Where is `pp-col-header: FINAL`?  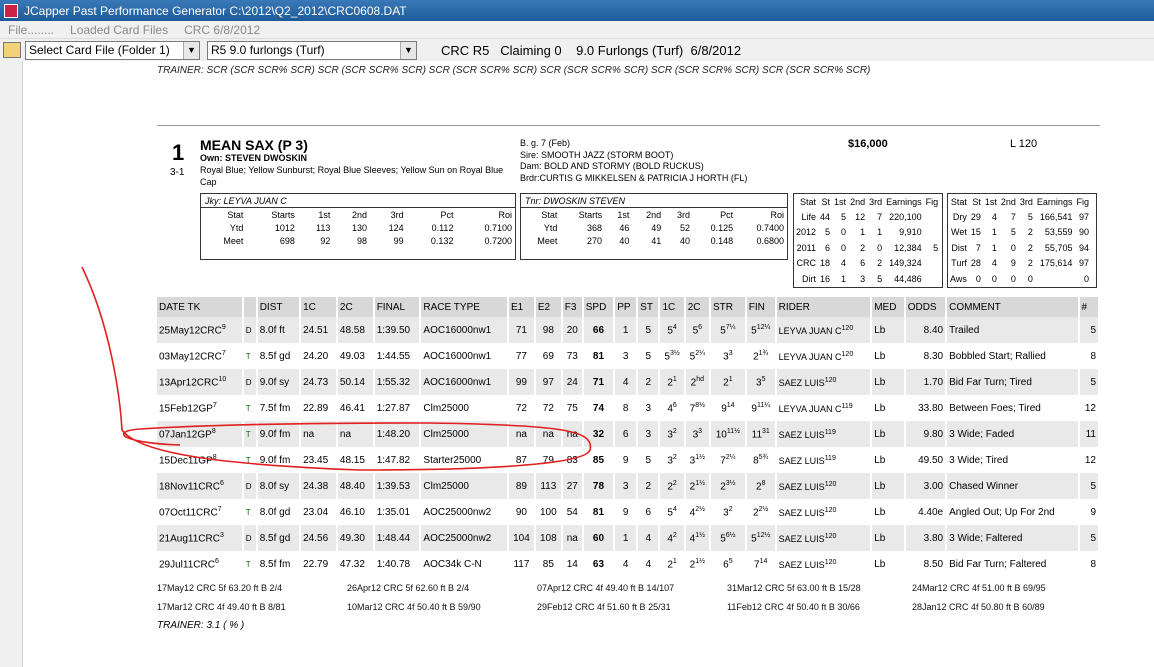 pp-col-header: FINAL is located at coordinates (397, 307).